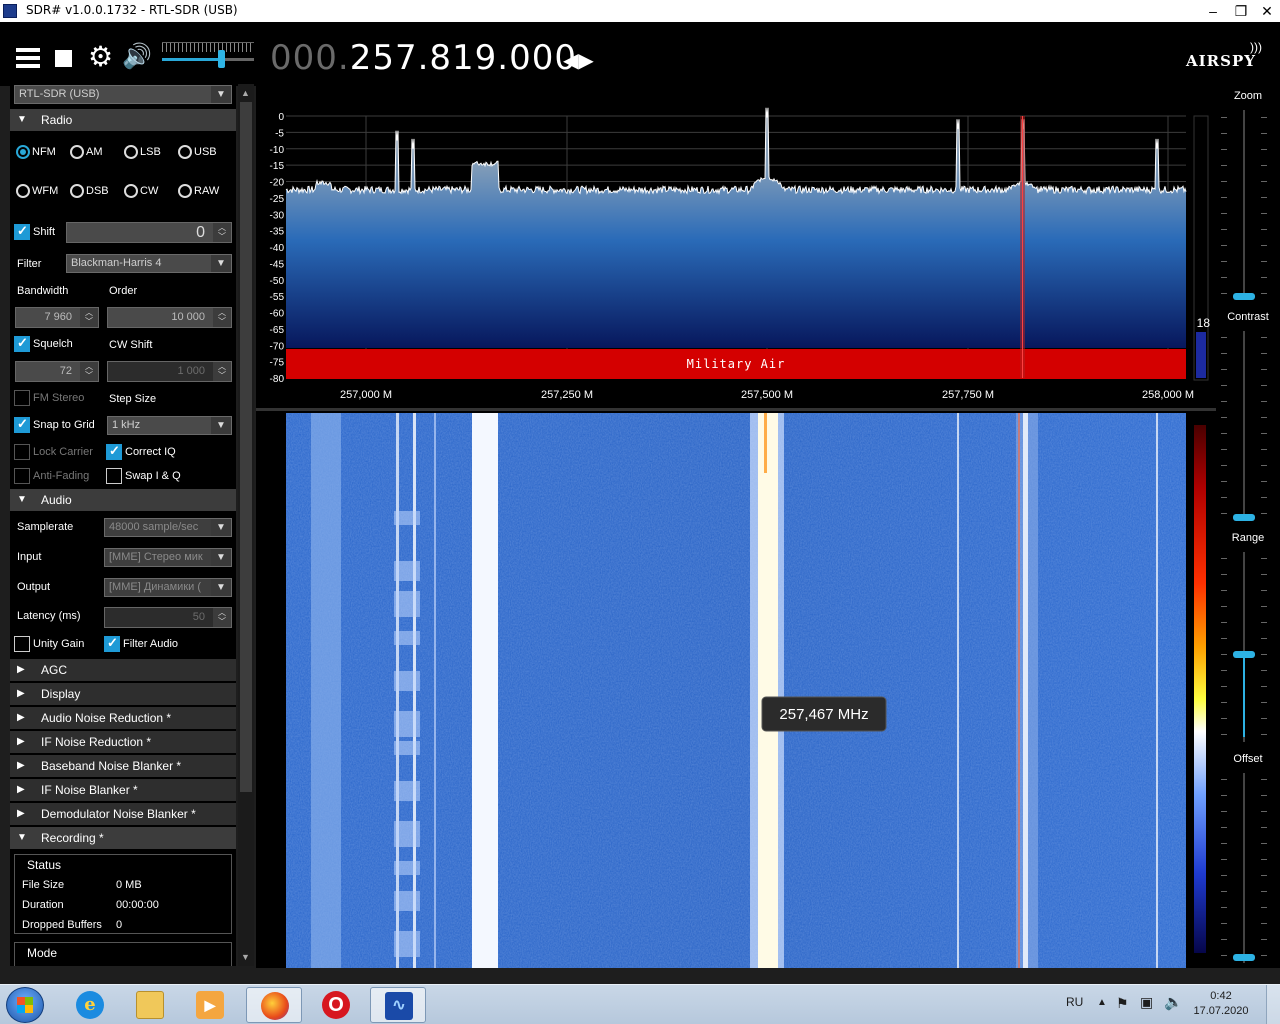 This screenshot has height=1024, width=1280. Describe the element at coordinates (142, 152) in the screenshot. I see `mode-lsb: LSB` at that location.